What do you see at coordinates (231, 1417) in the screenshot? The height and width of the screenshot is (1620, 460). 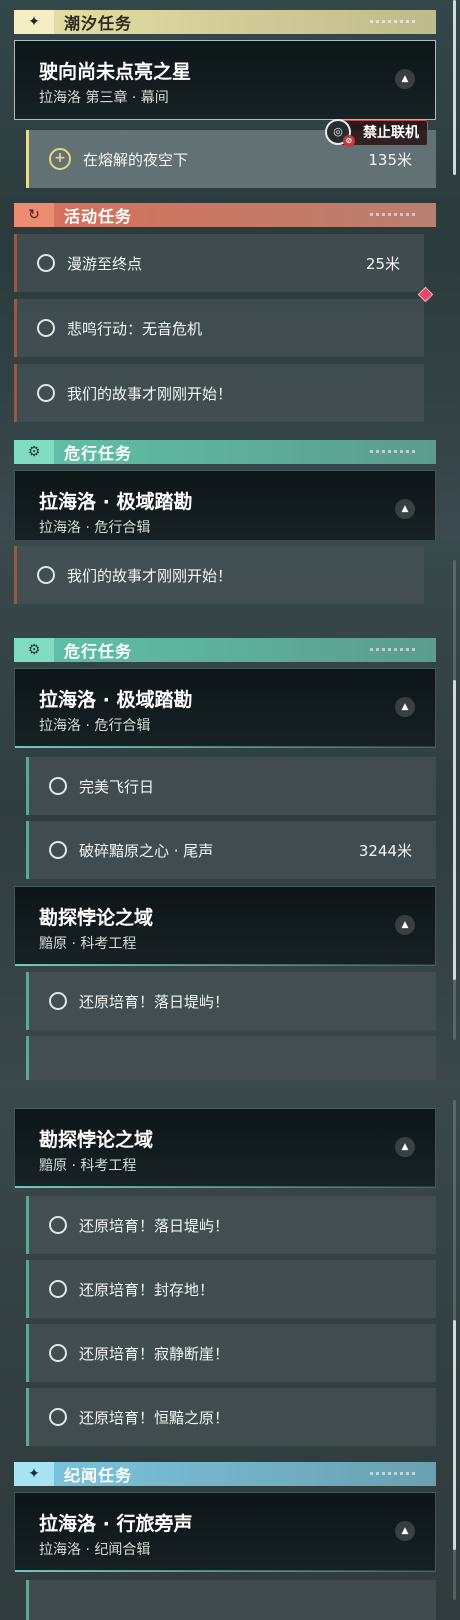 I see `task-row: 还原培育！恒黯之原！` at bounding box center [231, 1417].